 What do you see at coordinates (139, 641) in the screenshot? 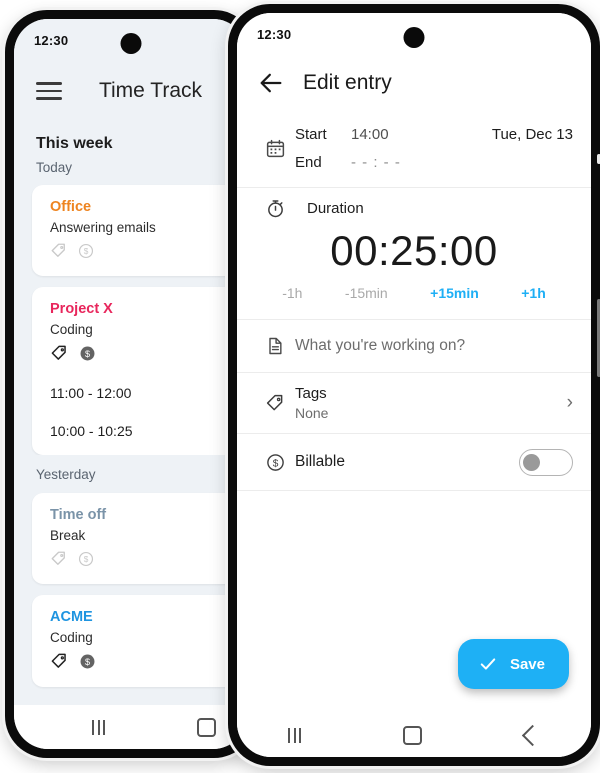
I see `list-item: ACME Coding $` at bounding box center [139, 641].